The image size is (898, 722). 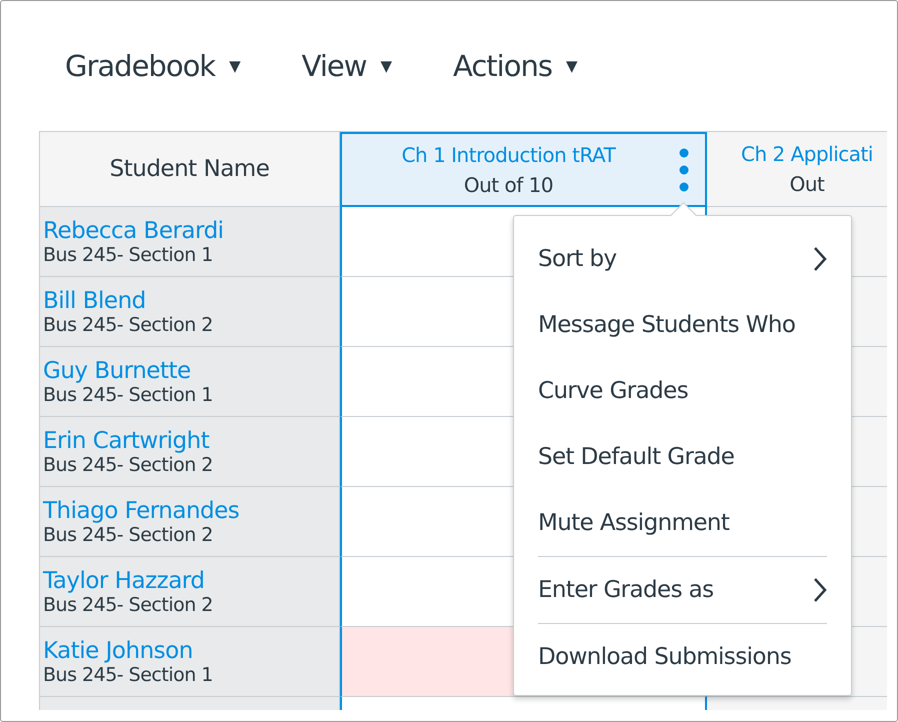 I want to click on menu-item-label: Mute Assignment, so click(x=634, y=523).